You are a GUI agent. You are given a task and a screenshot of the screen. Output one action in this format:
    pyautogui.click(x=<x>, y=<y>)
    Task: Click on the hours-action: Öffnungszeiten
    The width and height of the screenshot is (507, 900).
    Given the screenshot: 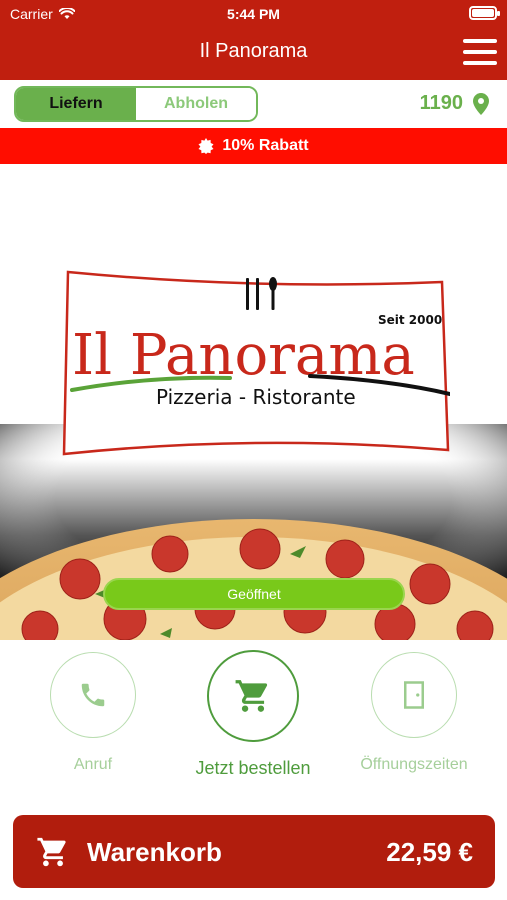 What is the action you would take?
    pyautogui.click(x=414, y=712)
    